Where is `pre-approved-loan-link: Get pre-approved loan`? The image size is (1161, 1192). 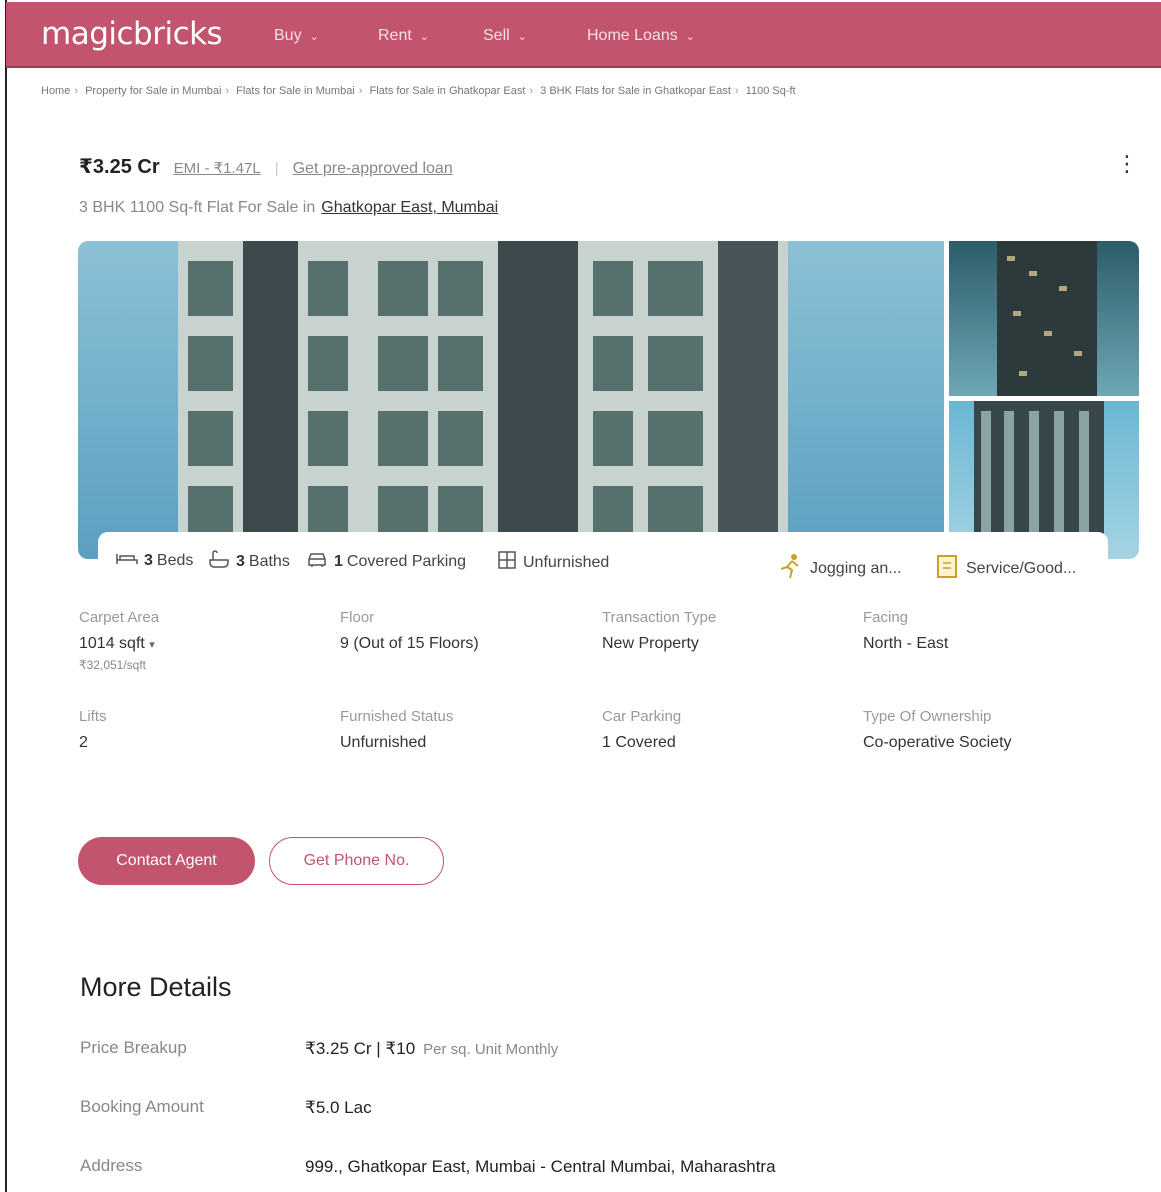 pre-approved-loan-link: Get pre-approved loan is located at coordinates (373, 169).